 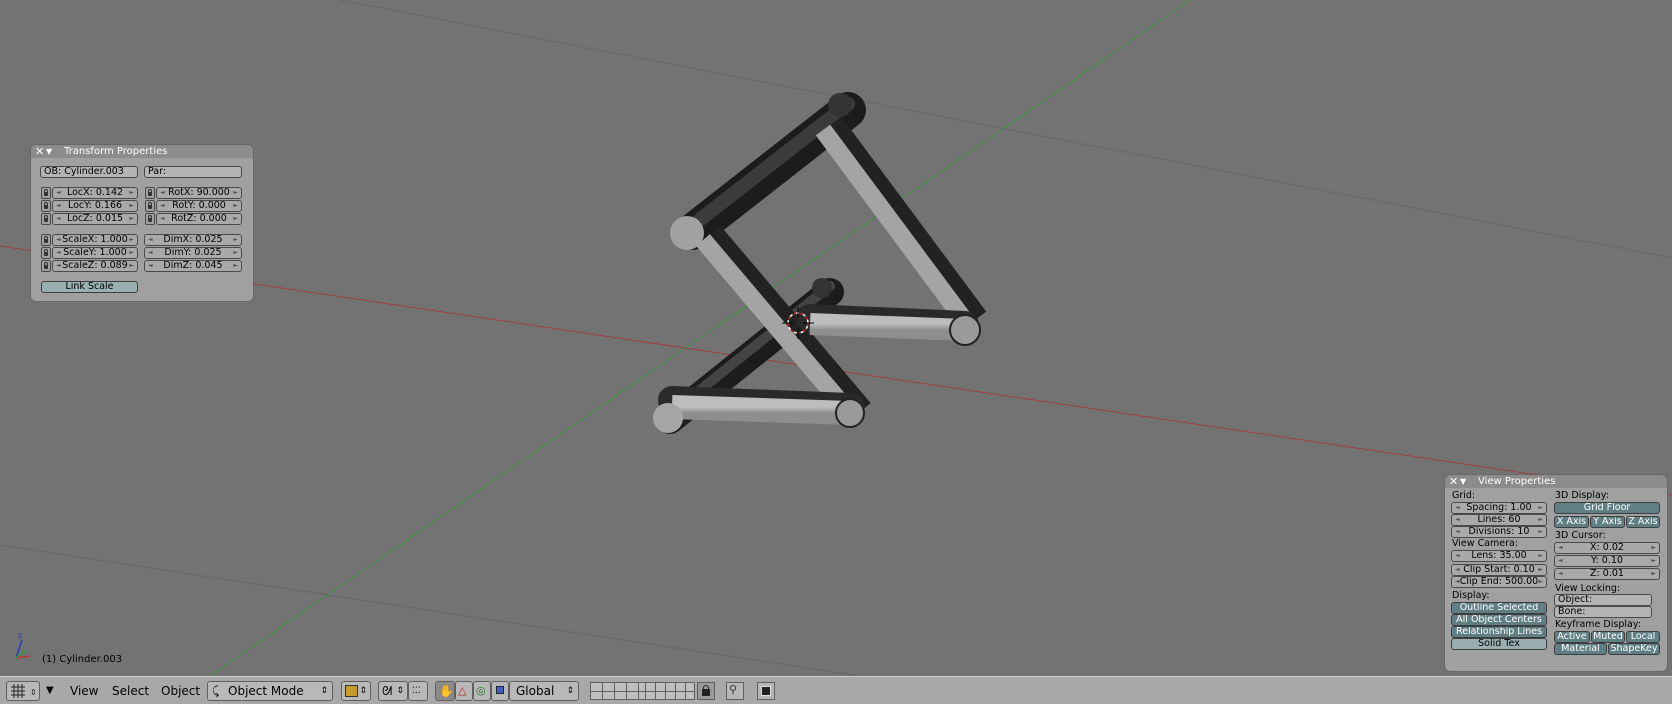 What do you see at coordinates (95, 253) in the screenshot?
I see `scaley-field: ◄ ScaleY: 1.000 ►` at bounding box center [95, 253].